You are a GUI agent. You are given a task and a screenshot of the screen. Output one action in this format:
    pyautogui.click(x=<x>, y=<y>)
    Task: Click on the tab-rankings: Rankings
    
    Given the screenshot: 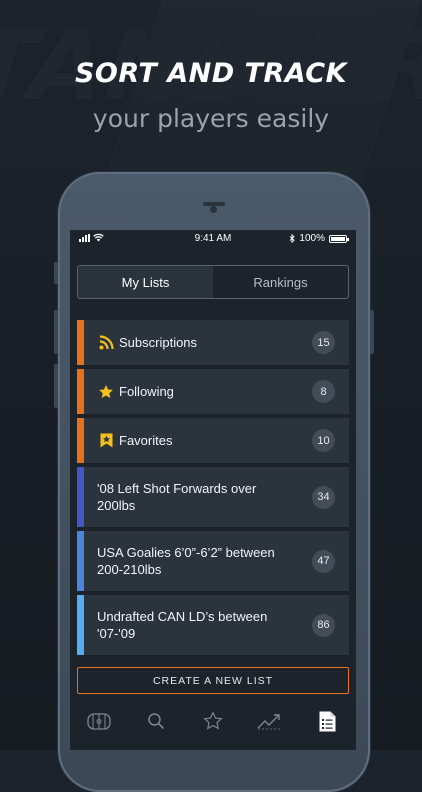 What is the action you would take?
    pyautogui.click(x=280, y=282)
    